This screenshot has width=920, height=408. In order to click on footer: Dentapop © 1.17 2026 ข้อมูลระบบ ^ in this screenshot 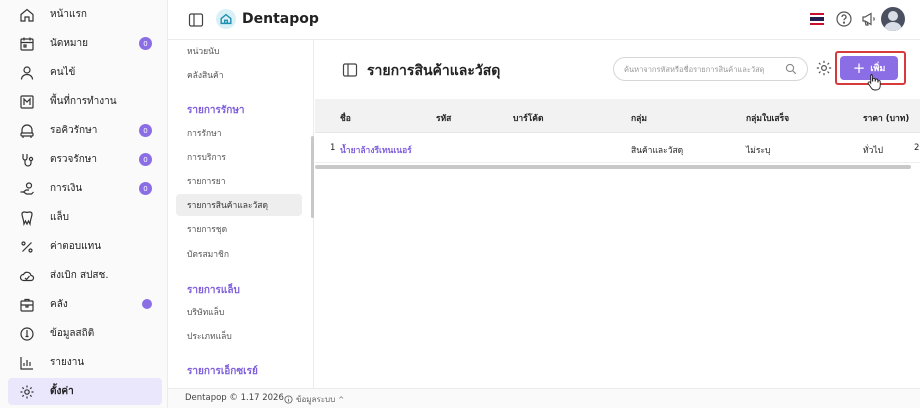, I will do `click(544, 398)`.